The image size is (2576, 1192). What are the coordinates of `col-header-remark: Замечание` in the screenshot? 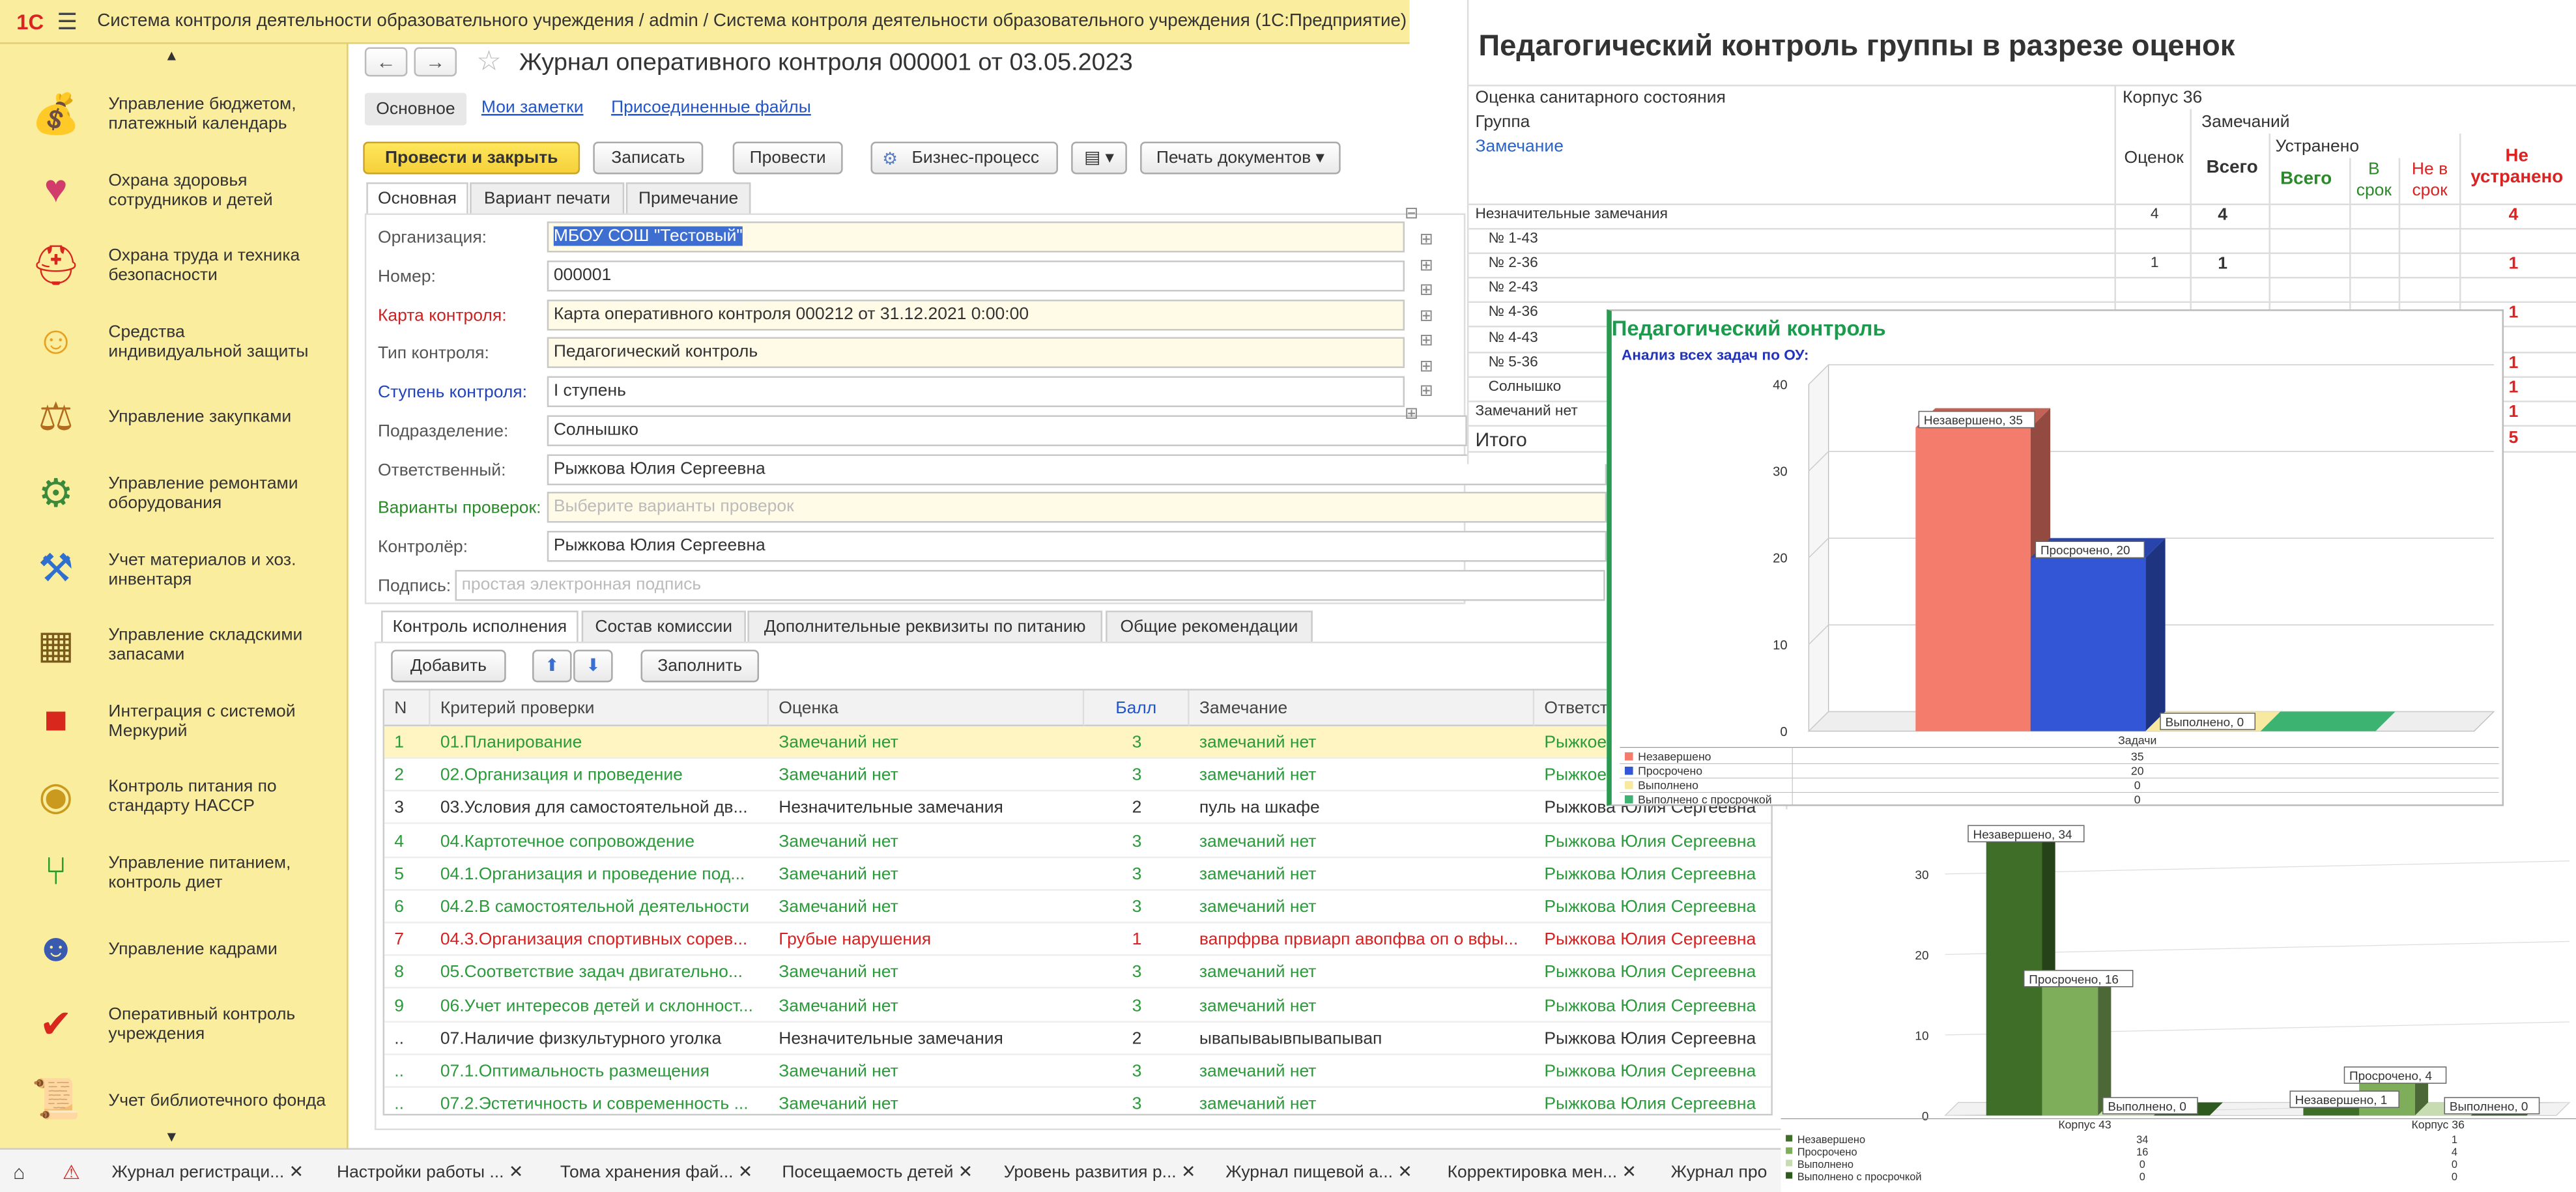 It's located at (1362, 708).